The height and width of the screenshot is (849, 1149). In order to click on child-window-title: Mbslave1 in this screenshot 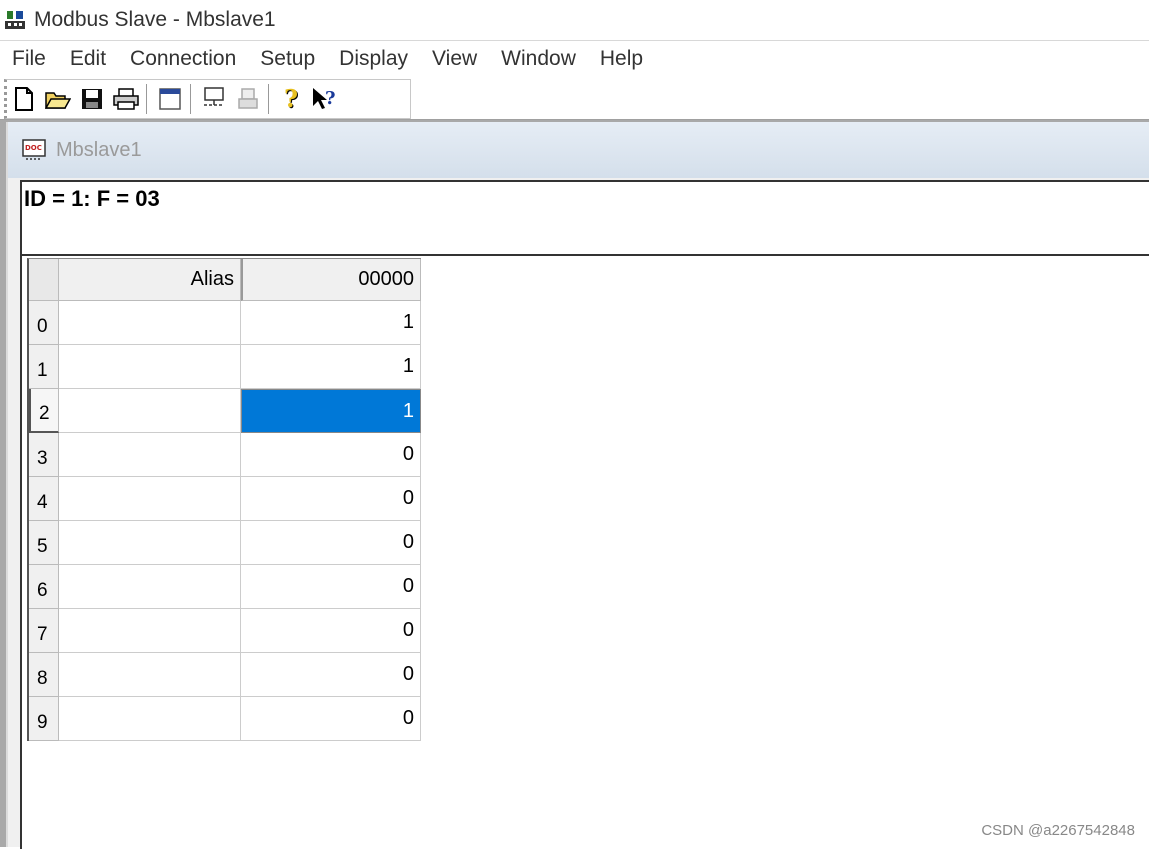, I will do `click(99, 149)`.